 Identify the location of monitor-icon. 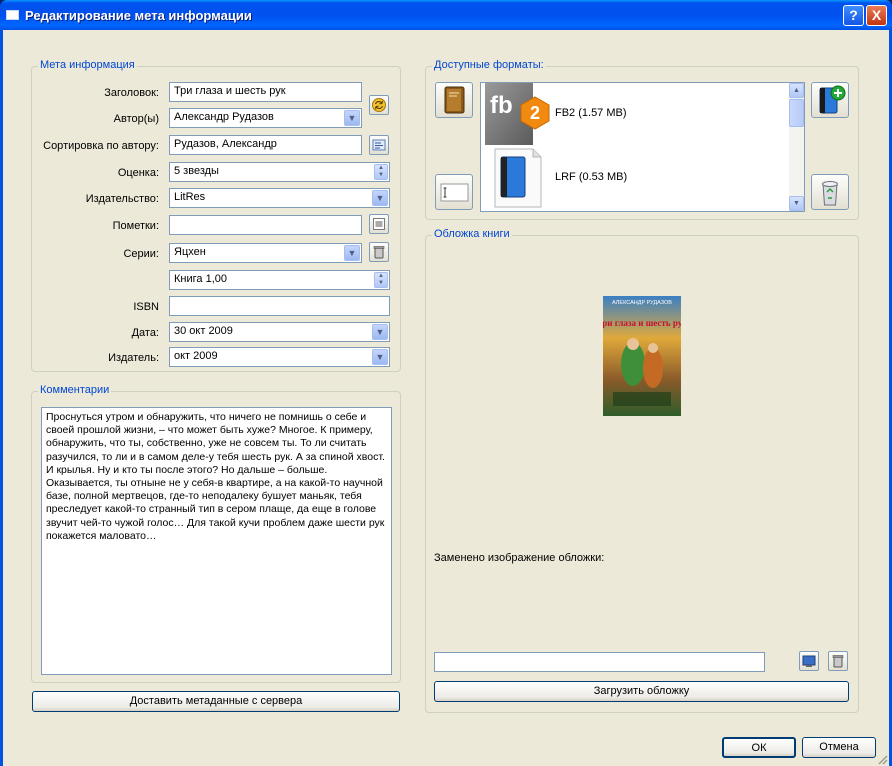
(809, 661).